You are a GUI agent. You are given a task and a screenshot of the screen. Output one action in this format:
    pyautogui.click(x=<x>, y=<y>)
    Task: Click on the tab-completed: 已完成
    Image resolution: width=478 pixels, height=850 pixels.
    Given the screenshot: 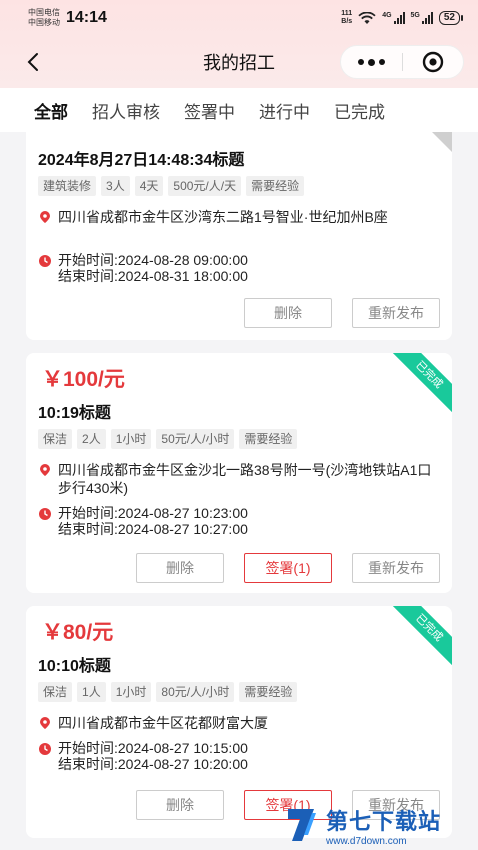 What is the action you would take?
    pyautogui.click(x=359, y=110)
    